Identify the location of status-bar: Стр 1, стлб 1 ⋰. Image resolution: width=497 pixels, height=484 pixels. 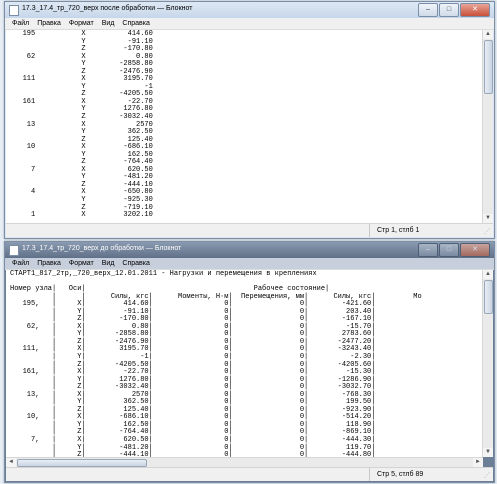
(249, 230).